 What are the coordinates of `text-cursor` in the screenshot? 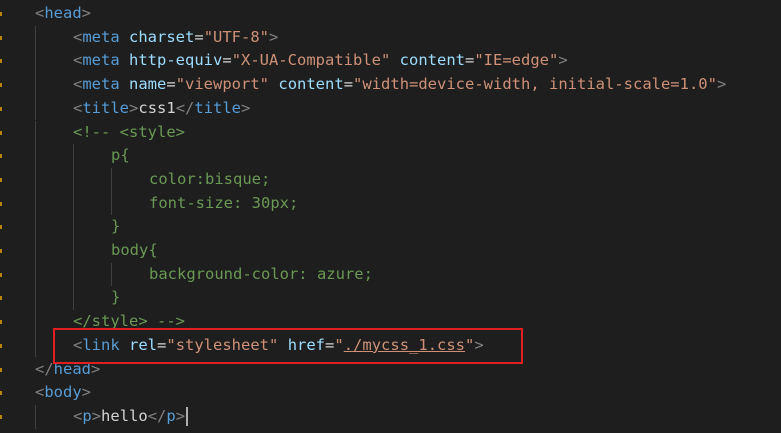 It's located at (187, 416).